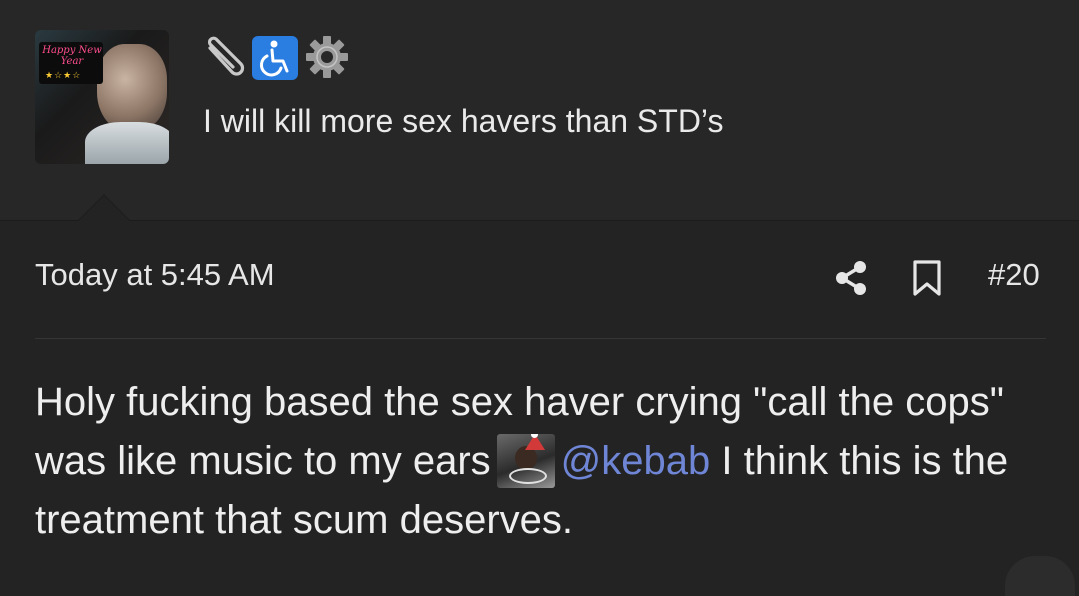 The height and width of the screenshot is (596, 1079). I want to click on avatar-neon-text: Happy New Year, so click(72, 56).